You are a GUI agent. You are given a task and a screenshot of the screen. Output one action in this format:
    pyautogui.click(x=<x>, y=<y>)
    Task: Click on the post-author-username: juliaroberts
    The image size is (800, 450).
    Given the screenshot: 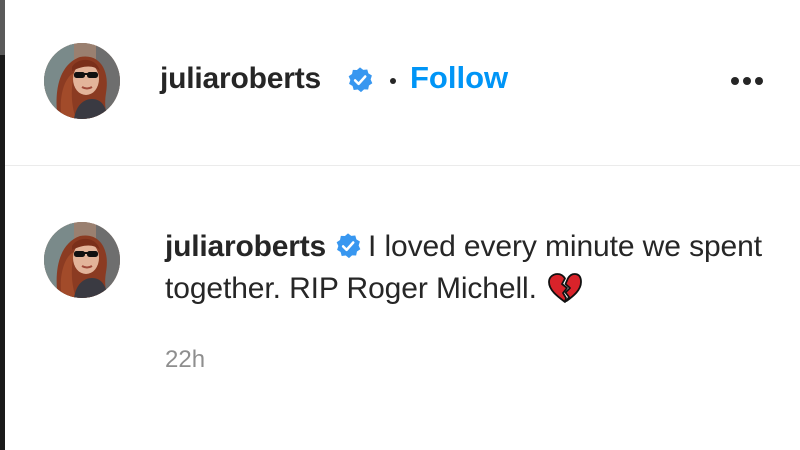 What is the action you would take?
    pyautogui.click(x=240, y=79)
    